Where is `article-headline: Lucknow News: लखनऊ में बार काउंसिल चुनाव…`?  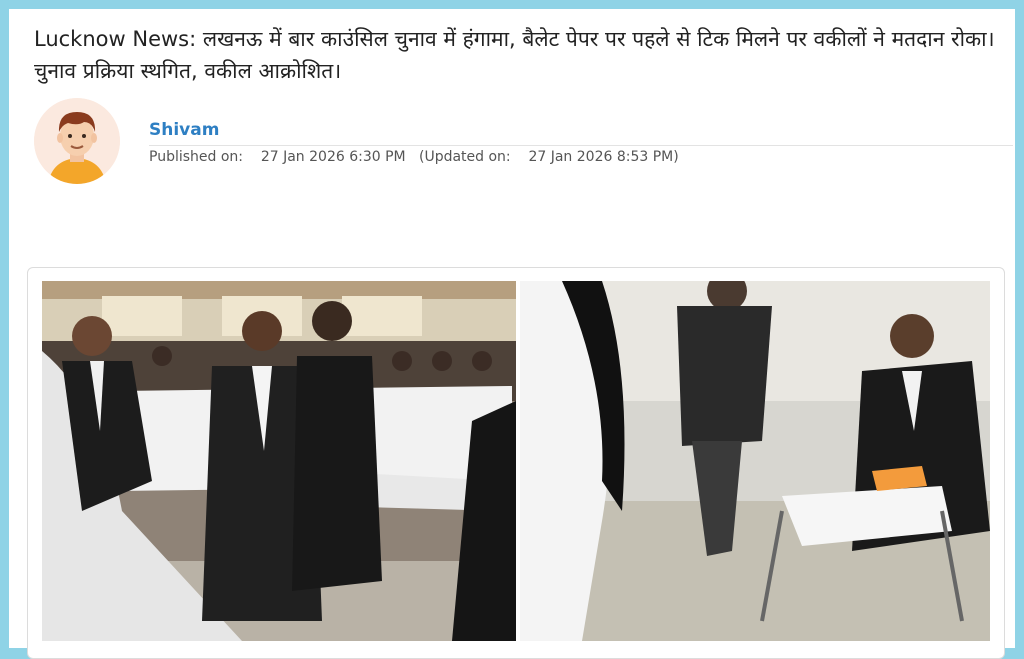 article-headline: Lucknow News: लखनऊ में बार काउंसिल चुनाव… is located at coordinates (514, 55).